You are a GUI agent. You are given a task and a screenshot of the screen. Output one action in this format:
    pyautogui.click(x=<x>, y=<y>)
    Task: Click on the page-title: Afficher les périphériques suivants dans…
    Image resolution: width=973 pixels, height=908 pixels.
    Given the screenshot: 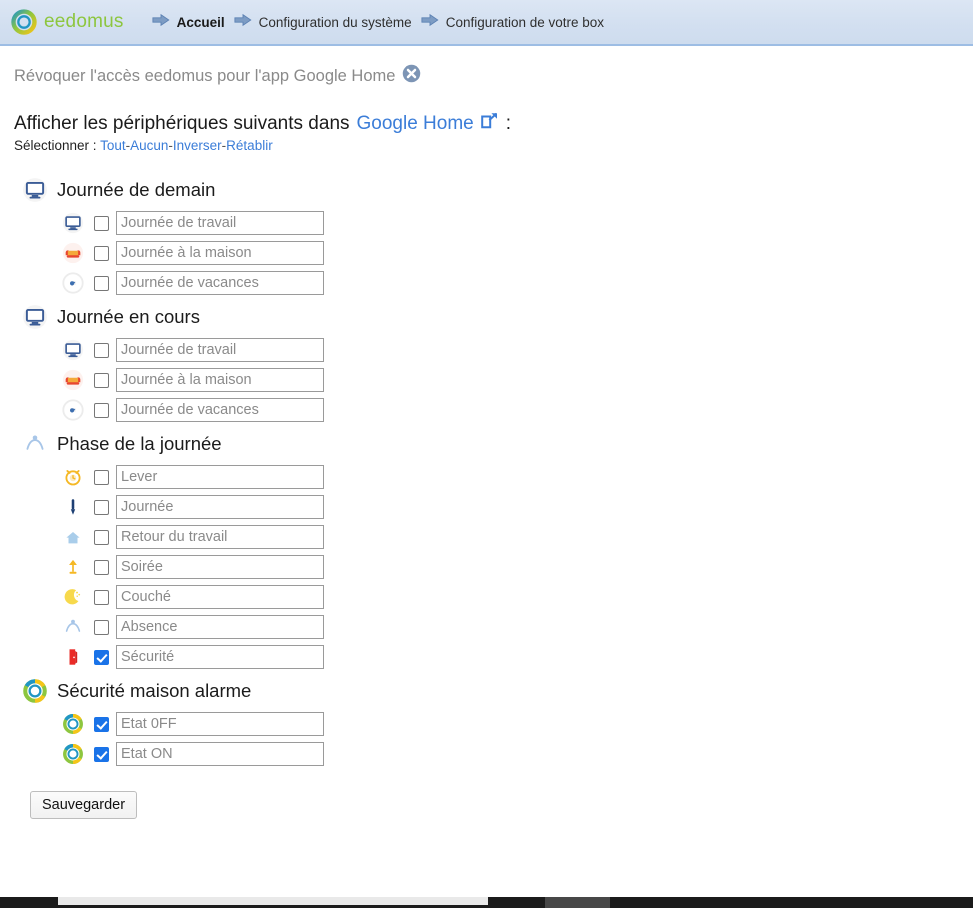 What is the action you would take?
    pyautogui.click(x=493, y=123)
    